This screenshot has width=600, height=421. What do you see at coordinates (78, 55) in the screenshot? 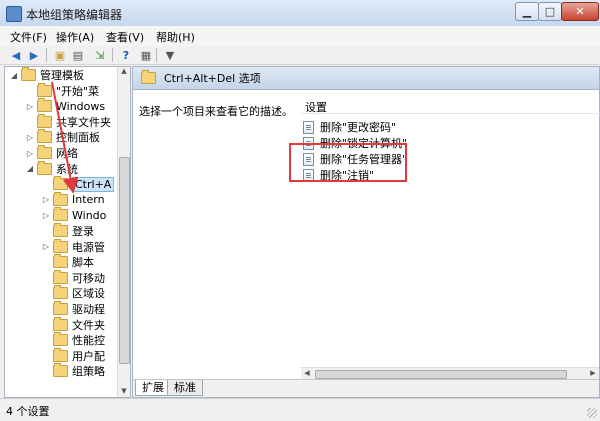
I see `show-tree-icon: ▤` at bounding box center [78, 55].